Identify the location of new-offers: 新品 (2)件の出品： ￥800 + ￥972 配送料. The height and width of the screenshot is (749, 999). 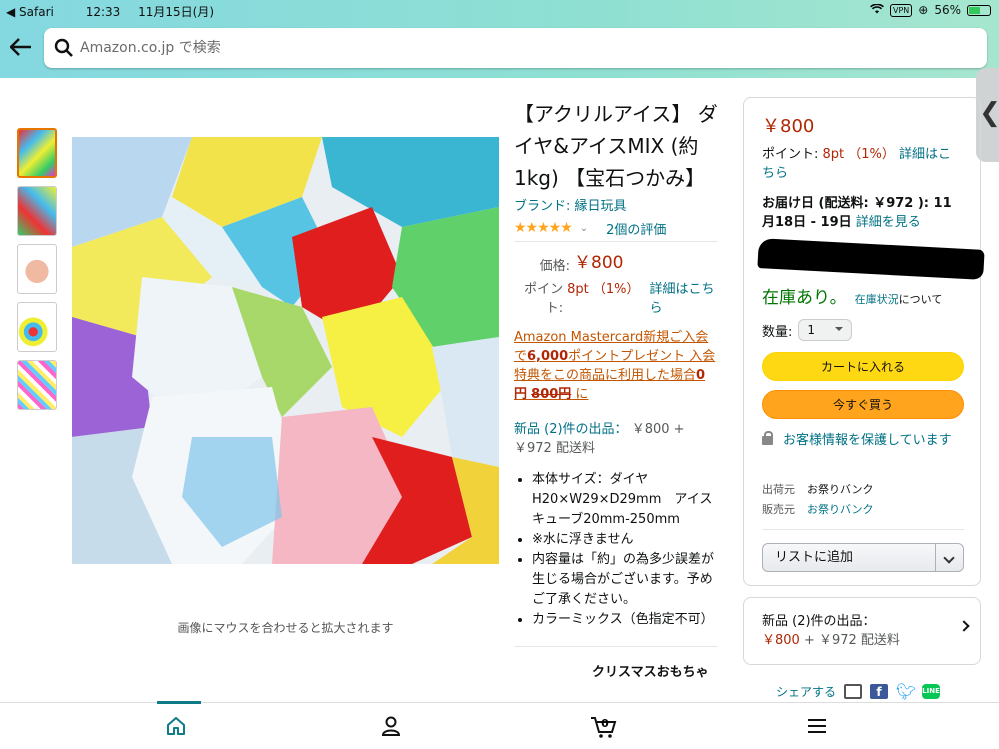
(599, 439).